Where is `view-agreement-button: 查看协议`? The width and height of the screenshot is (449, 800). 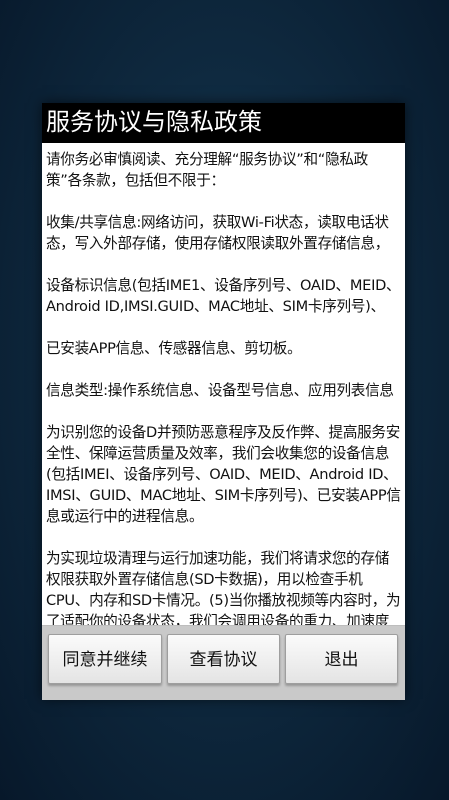 view-agreement-button: 查看协议 is located at coordinates (223, 659).